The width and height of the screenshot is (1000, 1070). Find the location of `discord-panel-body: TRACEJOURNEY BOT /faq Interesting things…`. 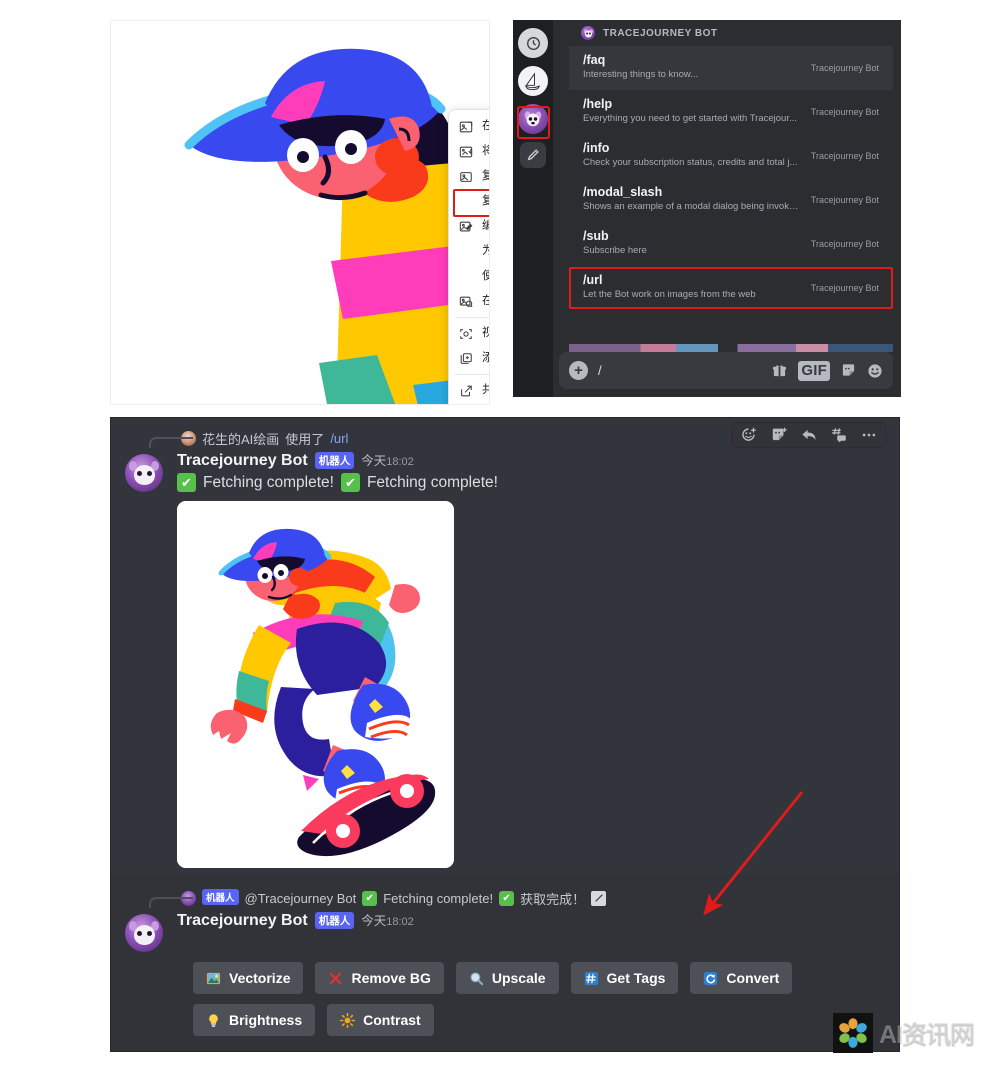

discord-panel-body: TRACEJOURNEY BOT /faq Interesting things… is located at coordinates (727, 208).